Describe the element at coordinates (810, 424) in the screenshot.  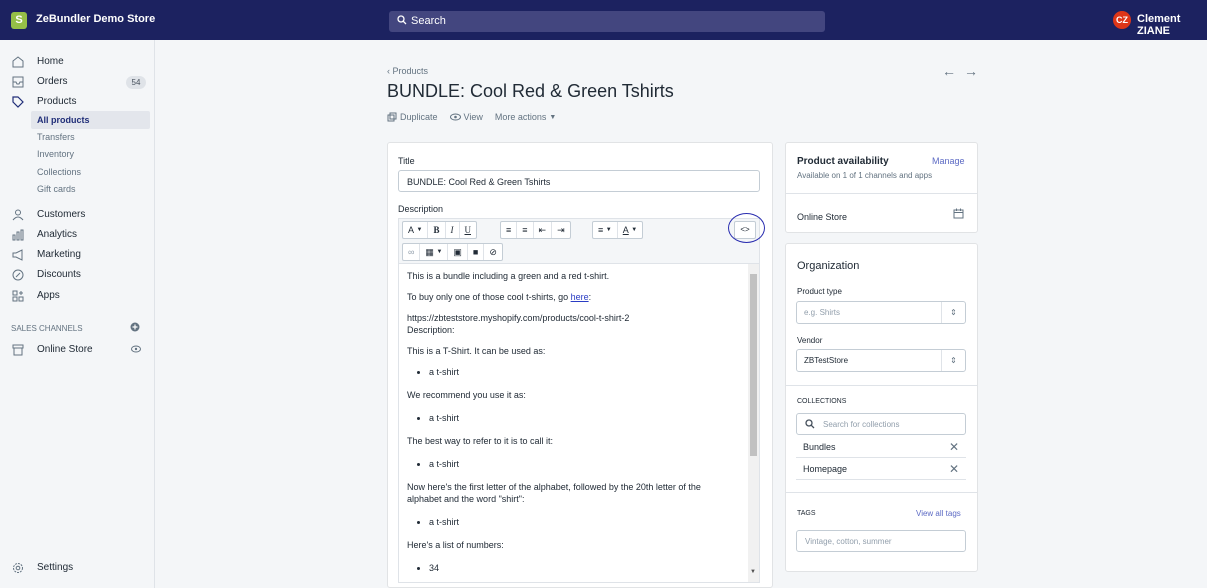
I see `search-icon` at that location.